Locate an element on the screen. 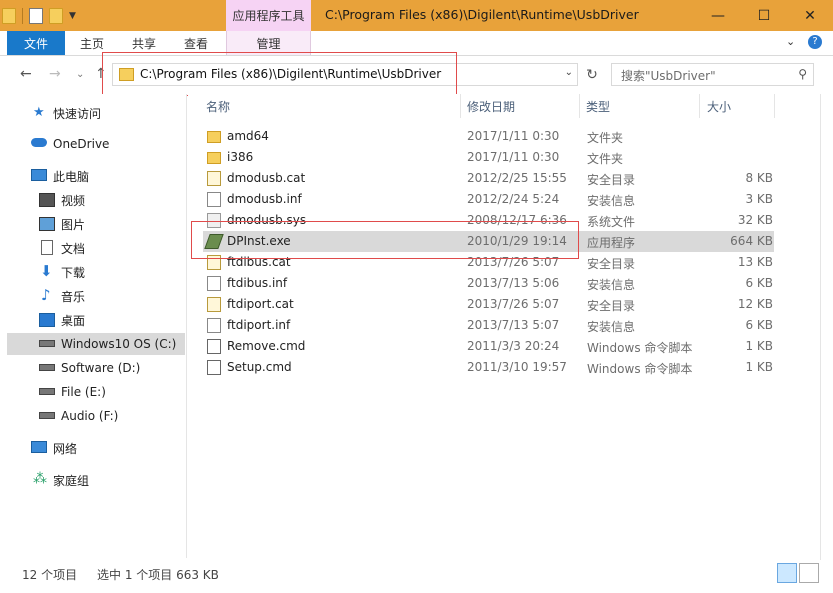  sidebar-item-label: 音乐 is located at coordinates (73, 296).